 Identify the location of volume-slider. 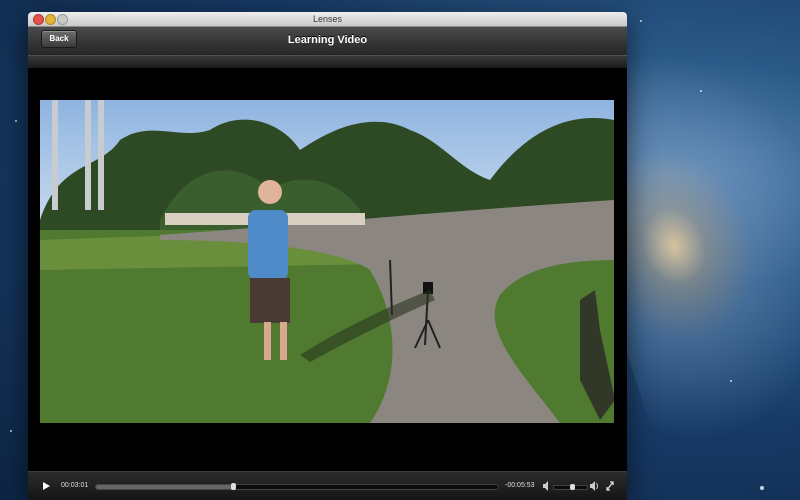
(570, 487).